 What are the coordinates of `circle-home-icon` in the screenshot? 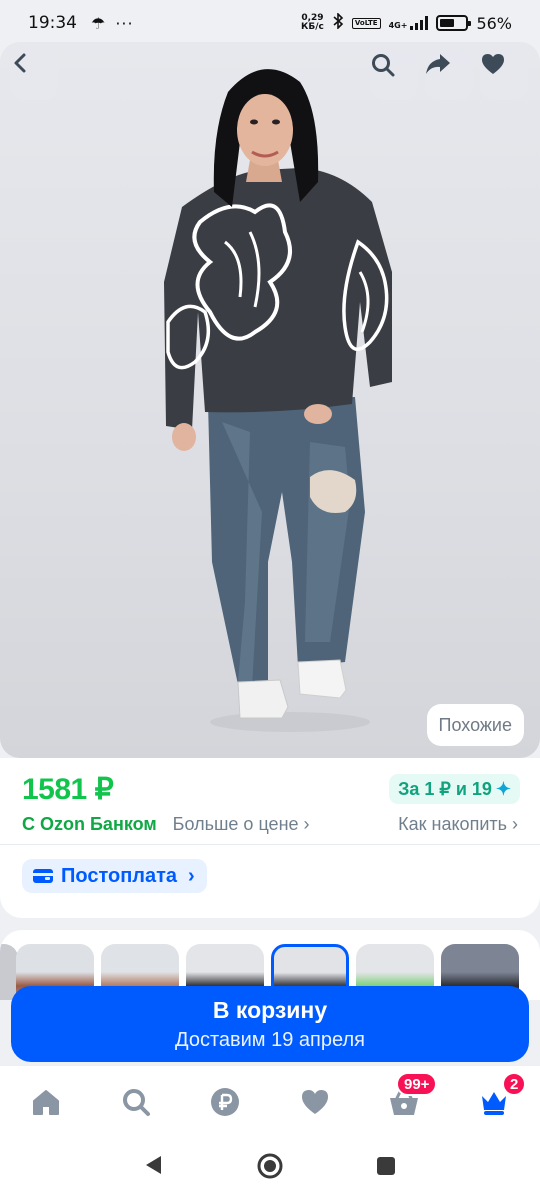 It's located at (270, 1166).